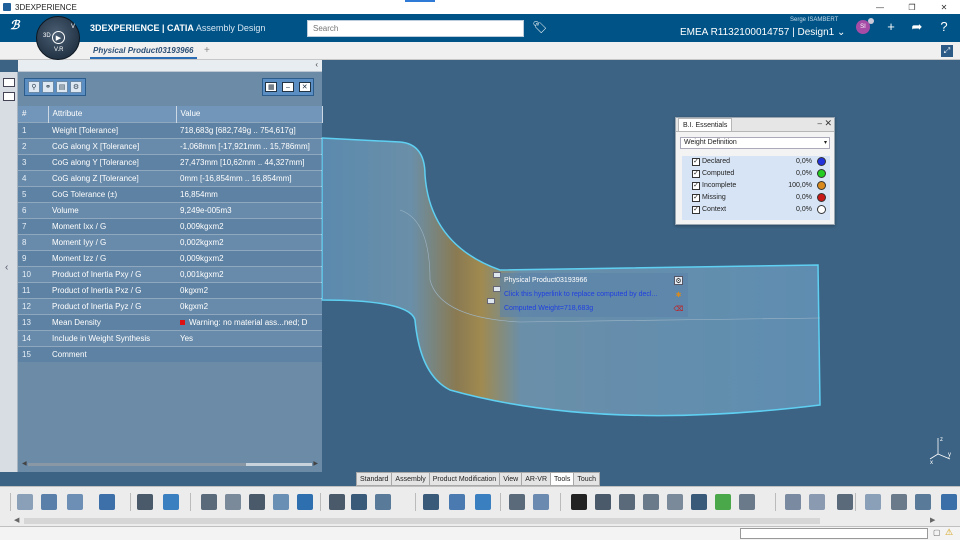 The height and width of the screenshot is (540, 960). Describe the element at coordinates (249, 177) in the screenshot. I see `attribute-value: 0mm [-16,854mm .. 16,854mm]` at that location.